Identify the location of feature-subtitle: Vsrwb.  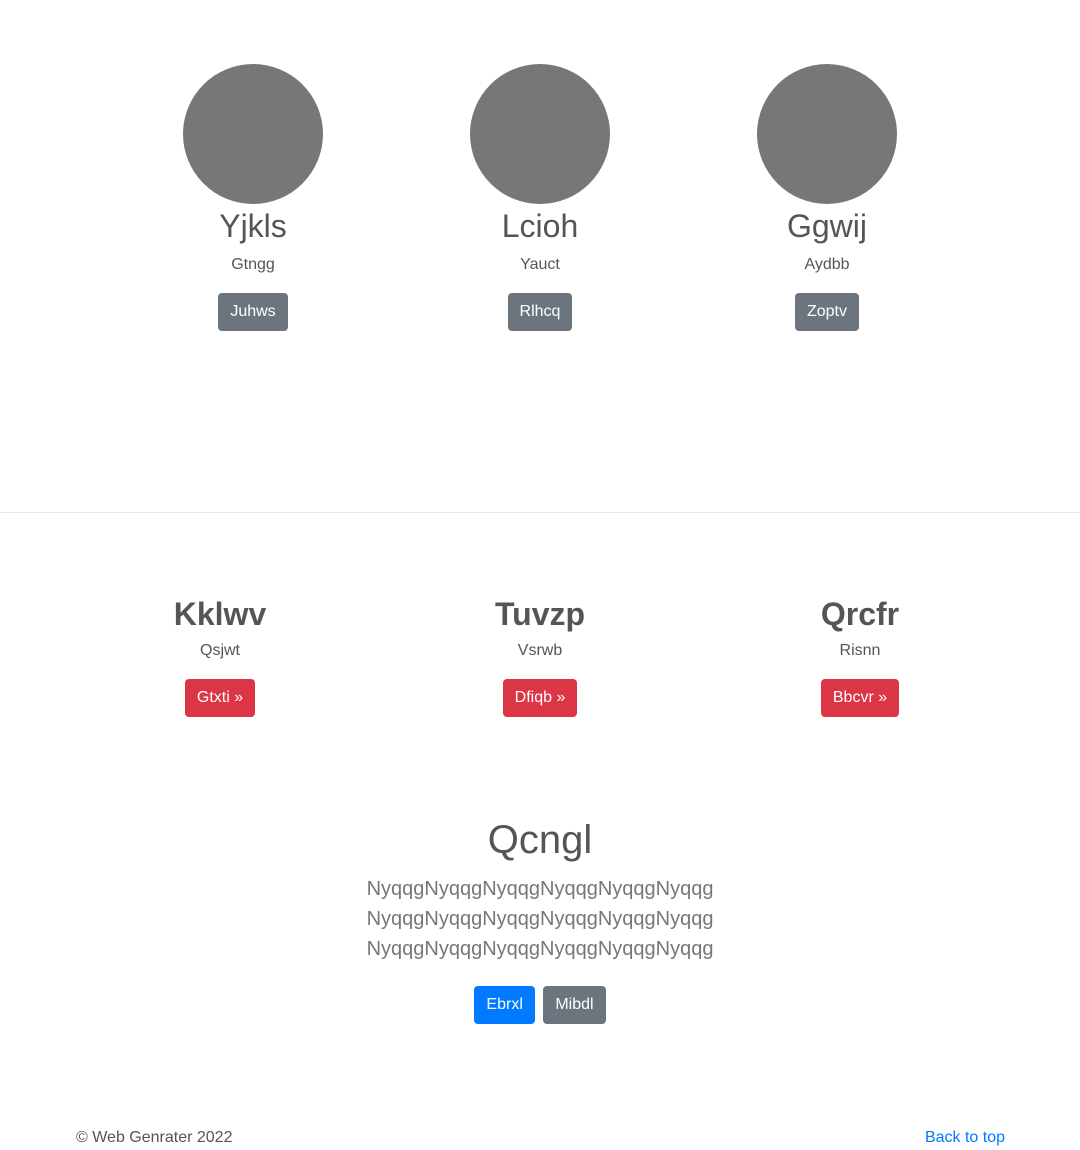
(540, 650).